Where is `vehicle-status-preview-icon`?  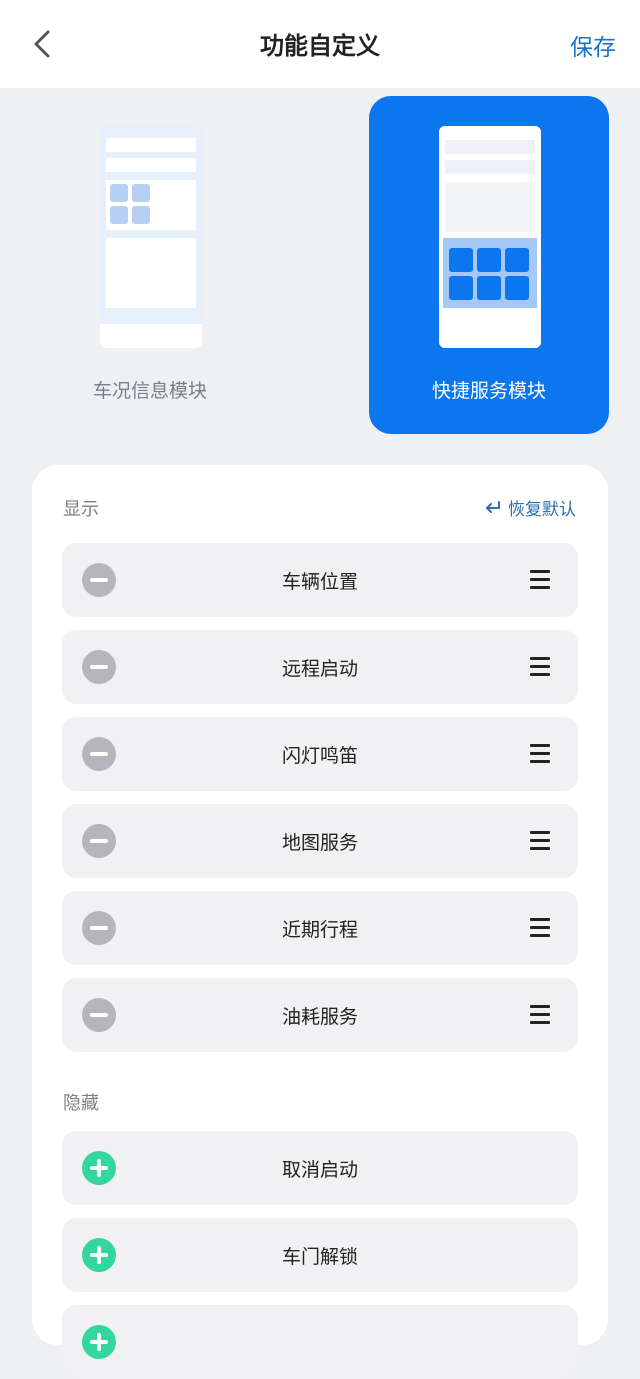 vehicle-status-preview-icon is located at coordinates (151, 237).